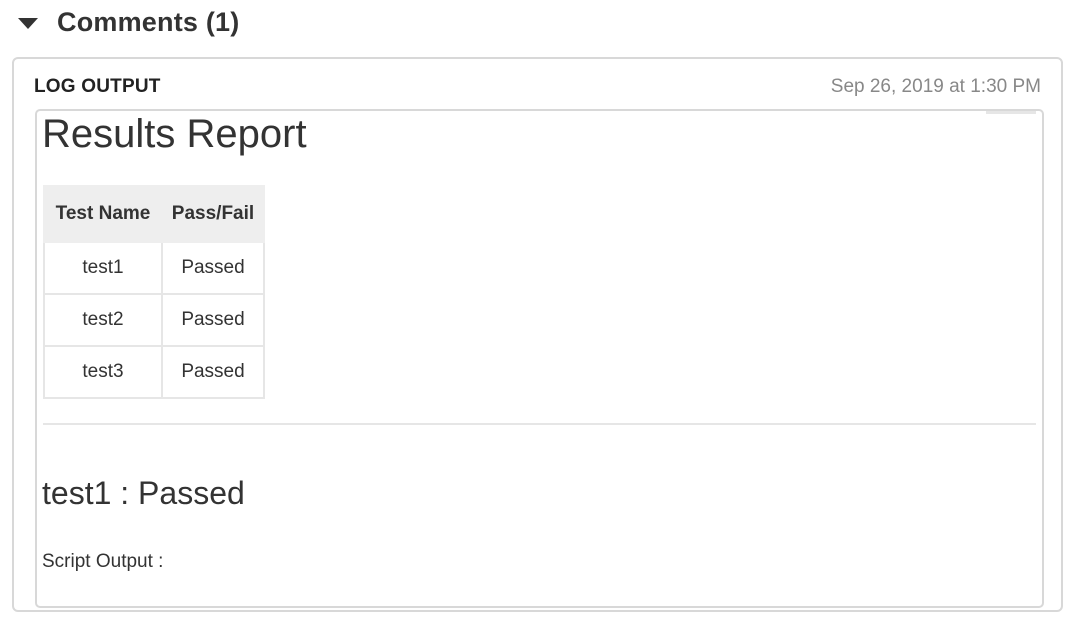 Image resolution: width=1086 pixels, height=644 pixels. Describe the element at coordinates (103, 268) in the screenshot. I see `test-name-cell: test1` at that location.